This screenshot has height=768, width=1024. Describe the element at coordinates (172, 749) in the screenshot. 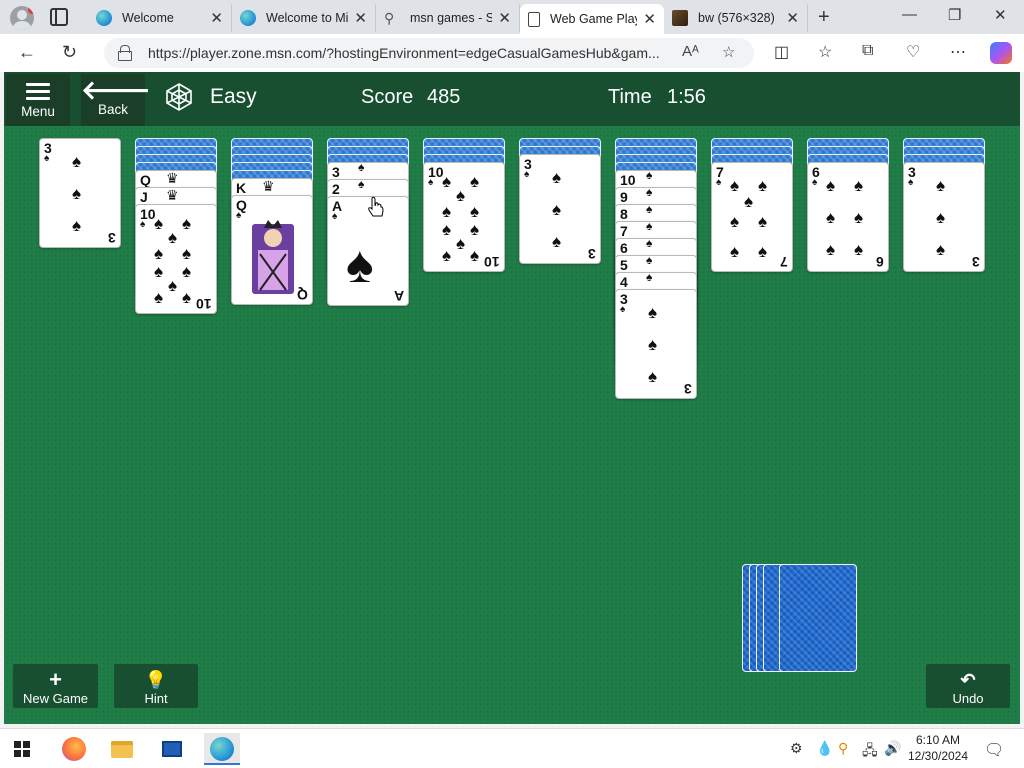

I see `news-app` at that location.